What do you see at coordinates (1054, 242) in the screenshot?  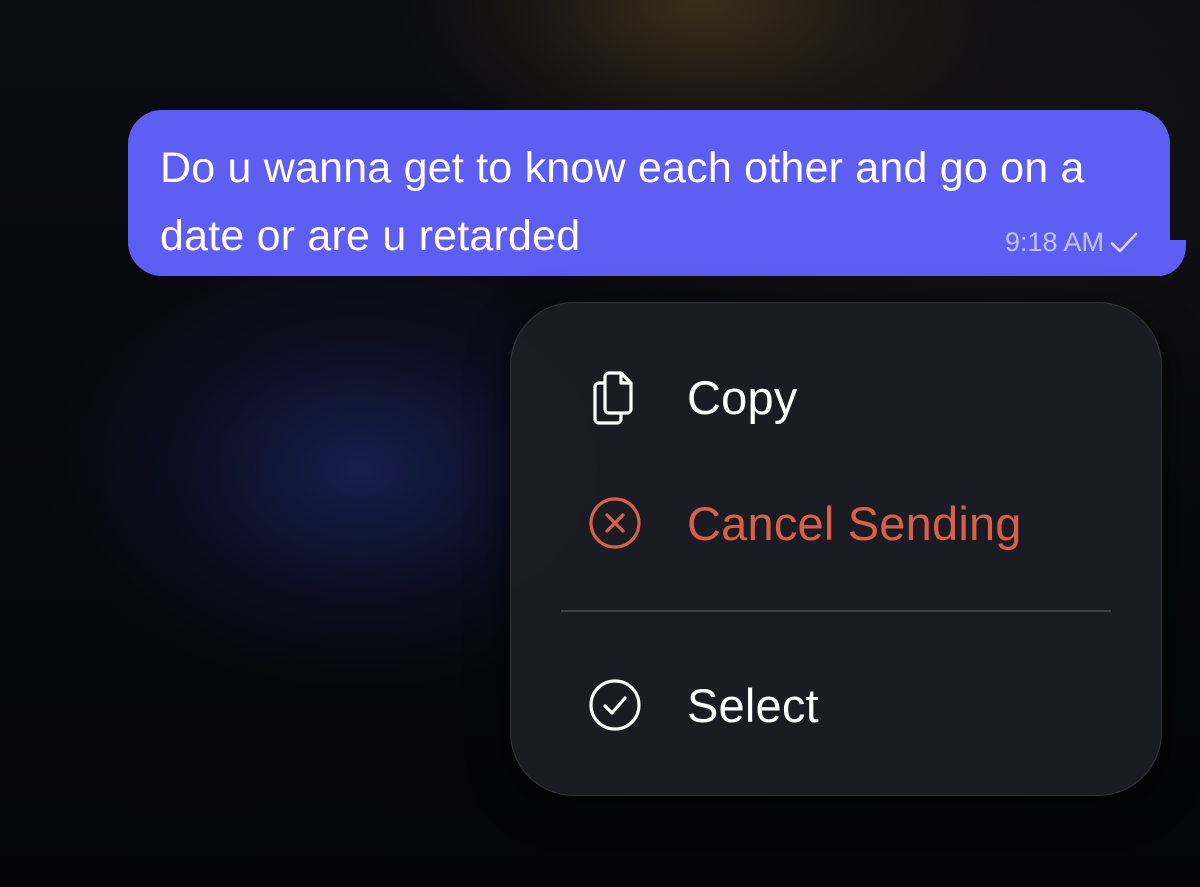 I see `message-time: 9:18 AM` at bounding box center [1054, 242].